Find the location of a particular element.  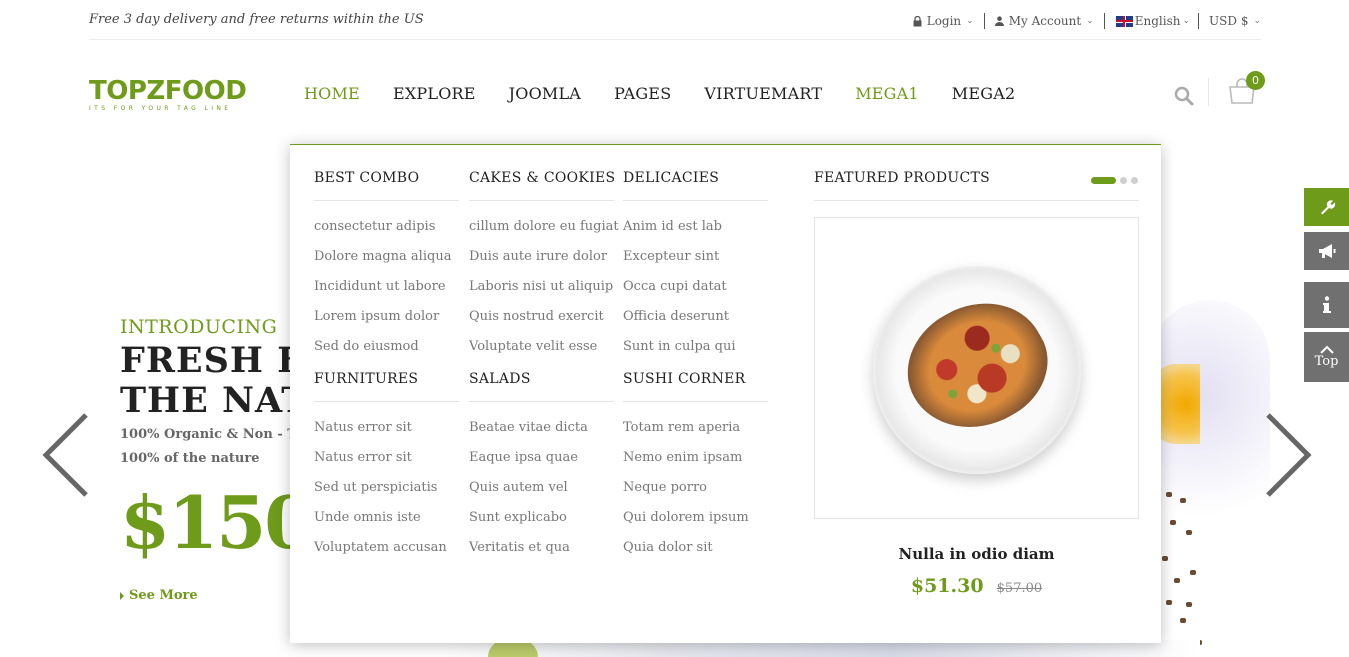

account-label: My Account is located at coordinates (1045, 21).